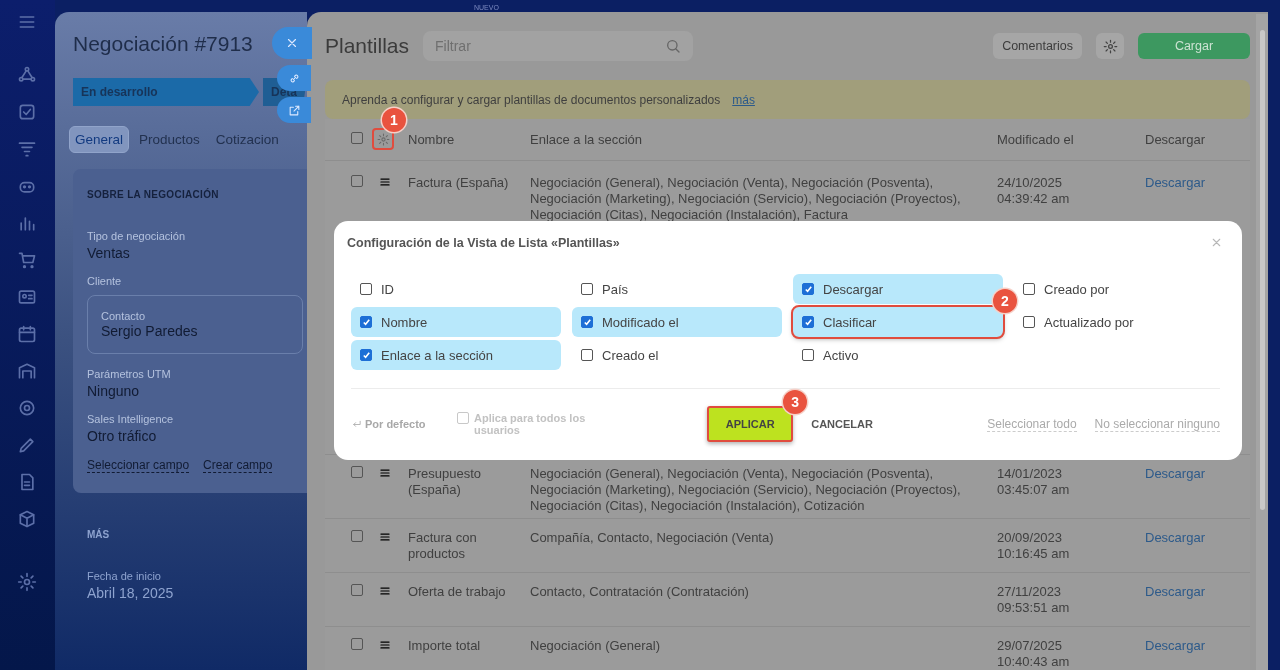 The image size is (1280, 670). What do you see at coordinates (122, 436) in the screenshot?
I see `field-value: Otro tráfico` at bounding box center [122, 436].